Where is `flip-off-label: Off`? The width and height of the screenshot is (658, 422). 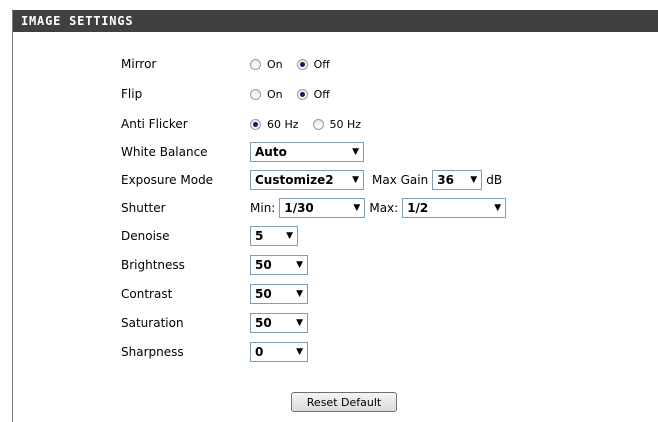 flip-off-label: Off is located at coordinates (321, 94).